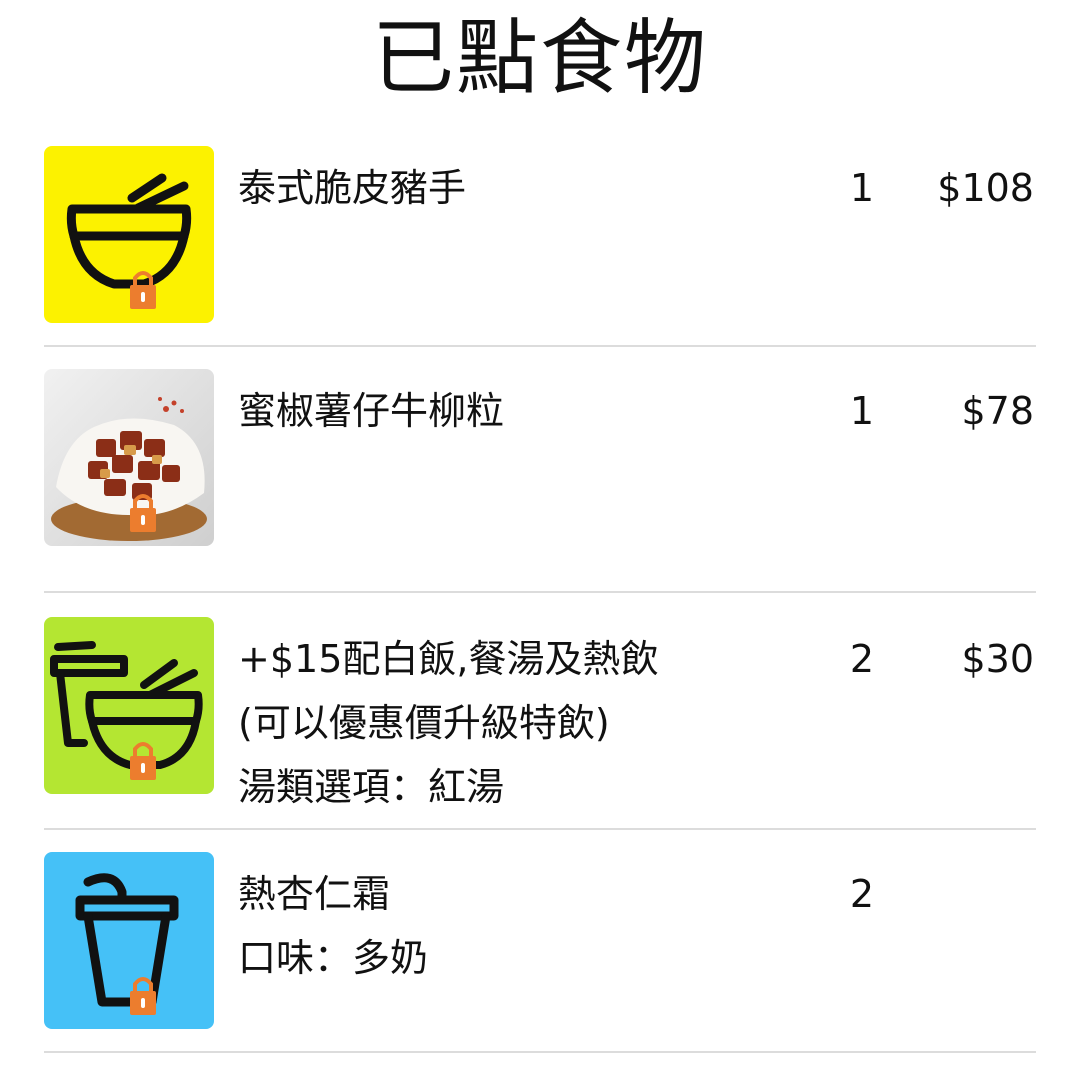 Image resolution: width=1080 pixels, height=1080 pixels. I want to click on page-title: 已點食物, so click(539, 58).